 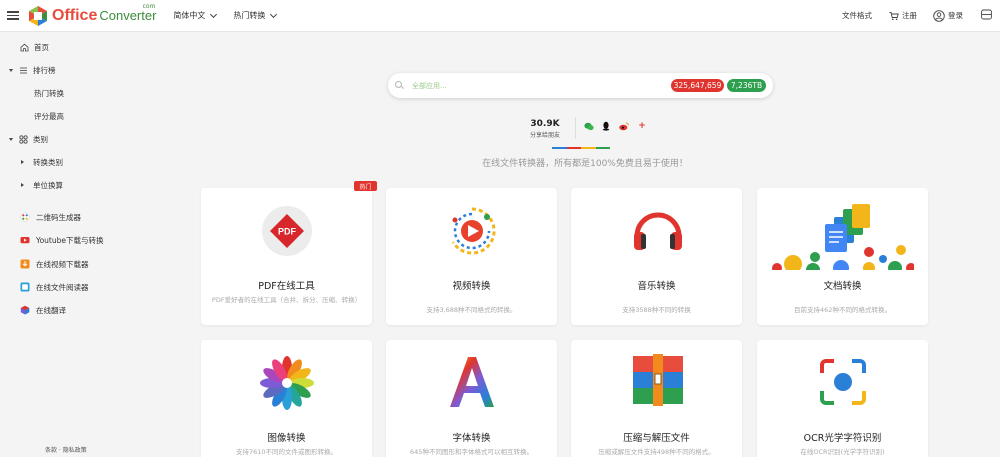 I want to click on logo-office-text: Office, so click(x=75, y=15).